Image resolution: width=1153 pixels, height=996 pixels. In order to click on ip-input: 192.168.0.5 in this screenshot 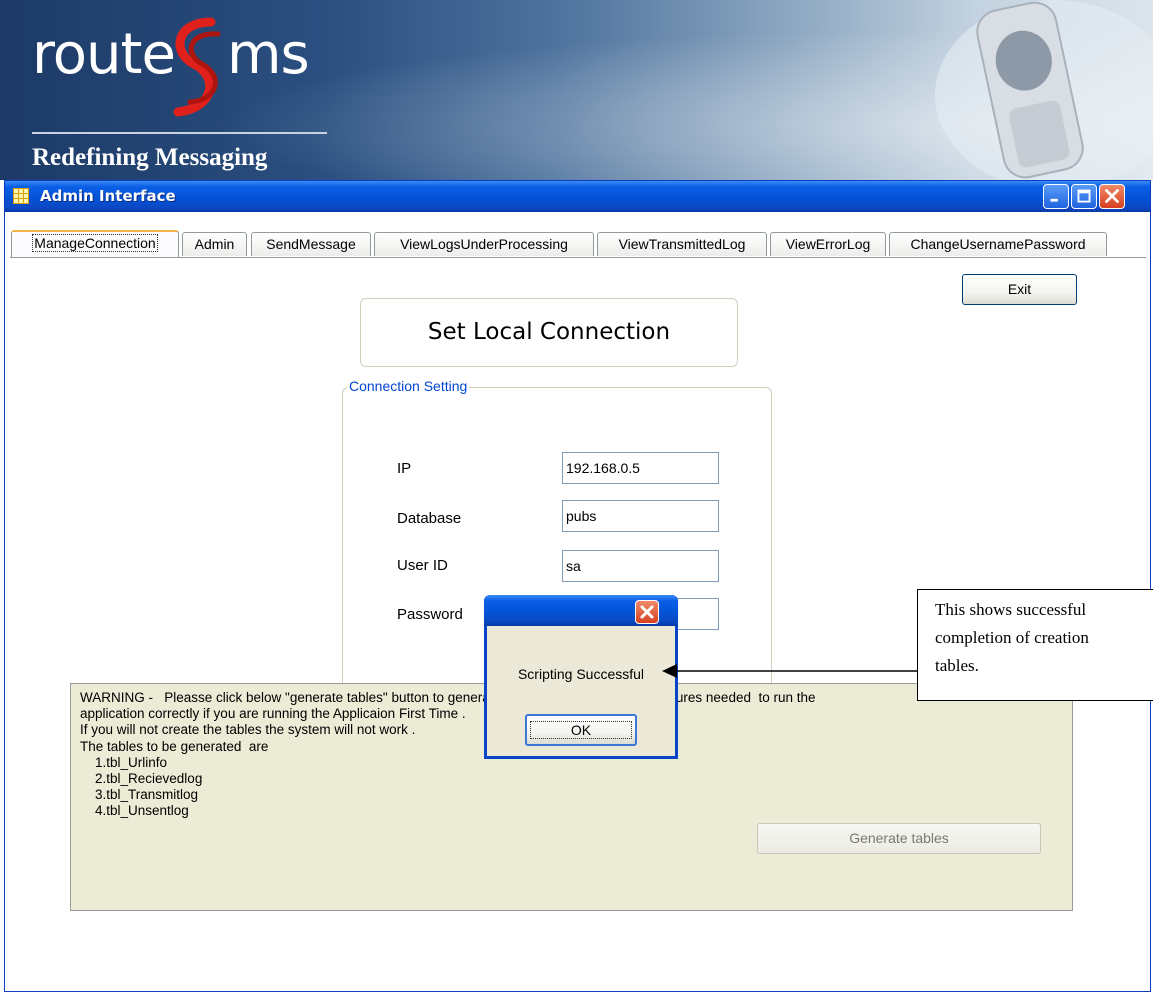, I will do `click(640, 468)`.